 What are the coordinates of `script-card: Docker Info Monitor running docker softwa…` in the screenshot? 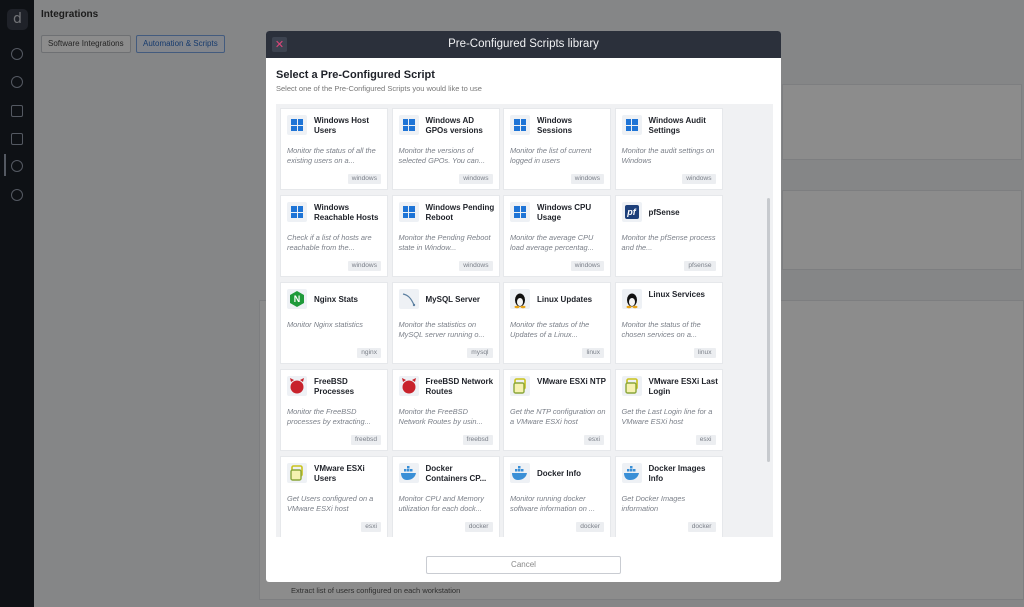 It's located at (557, 496).